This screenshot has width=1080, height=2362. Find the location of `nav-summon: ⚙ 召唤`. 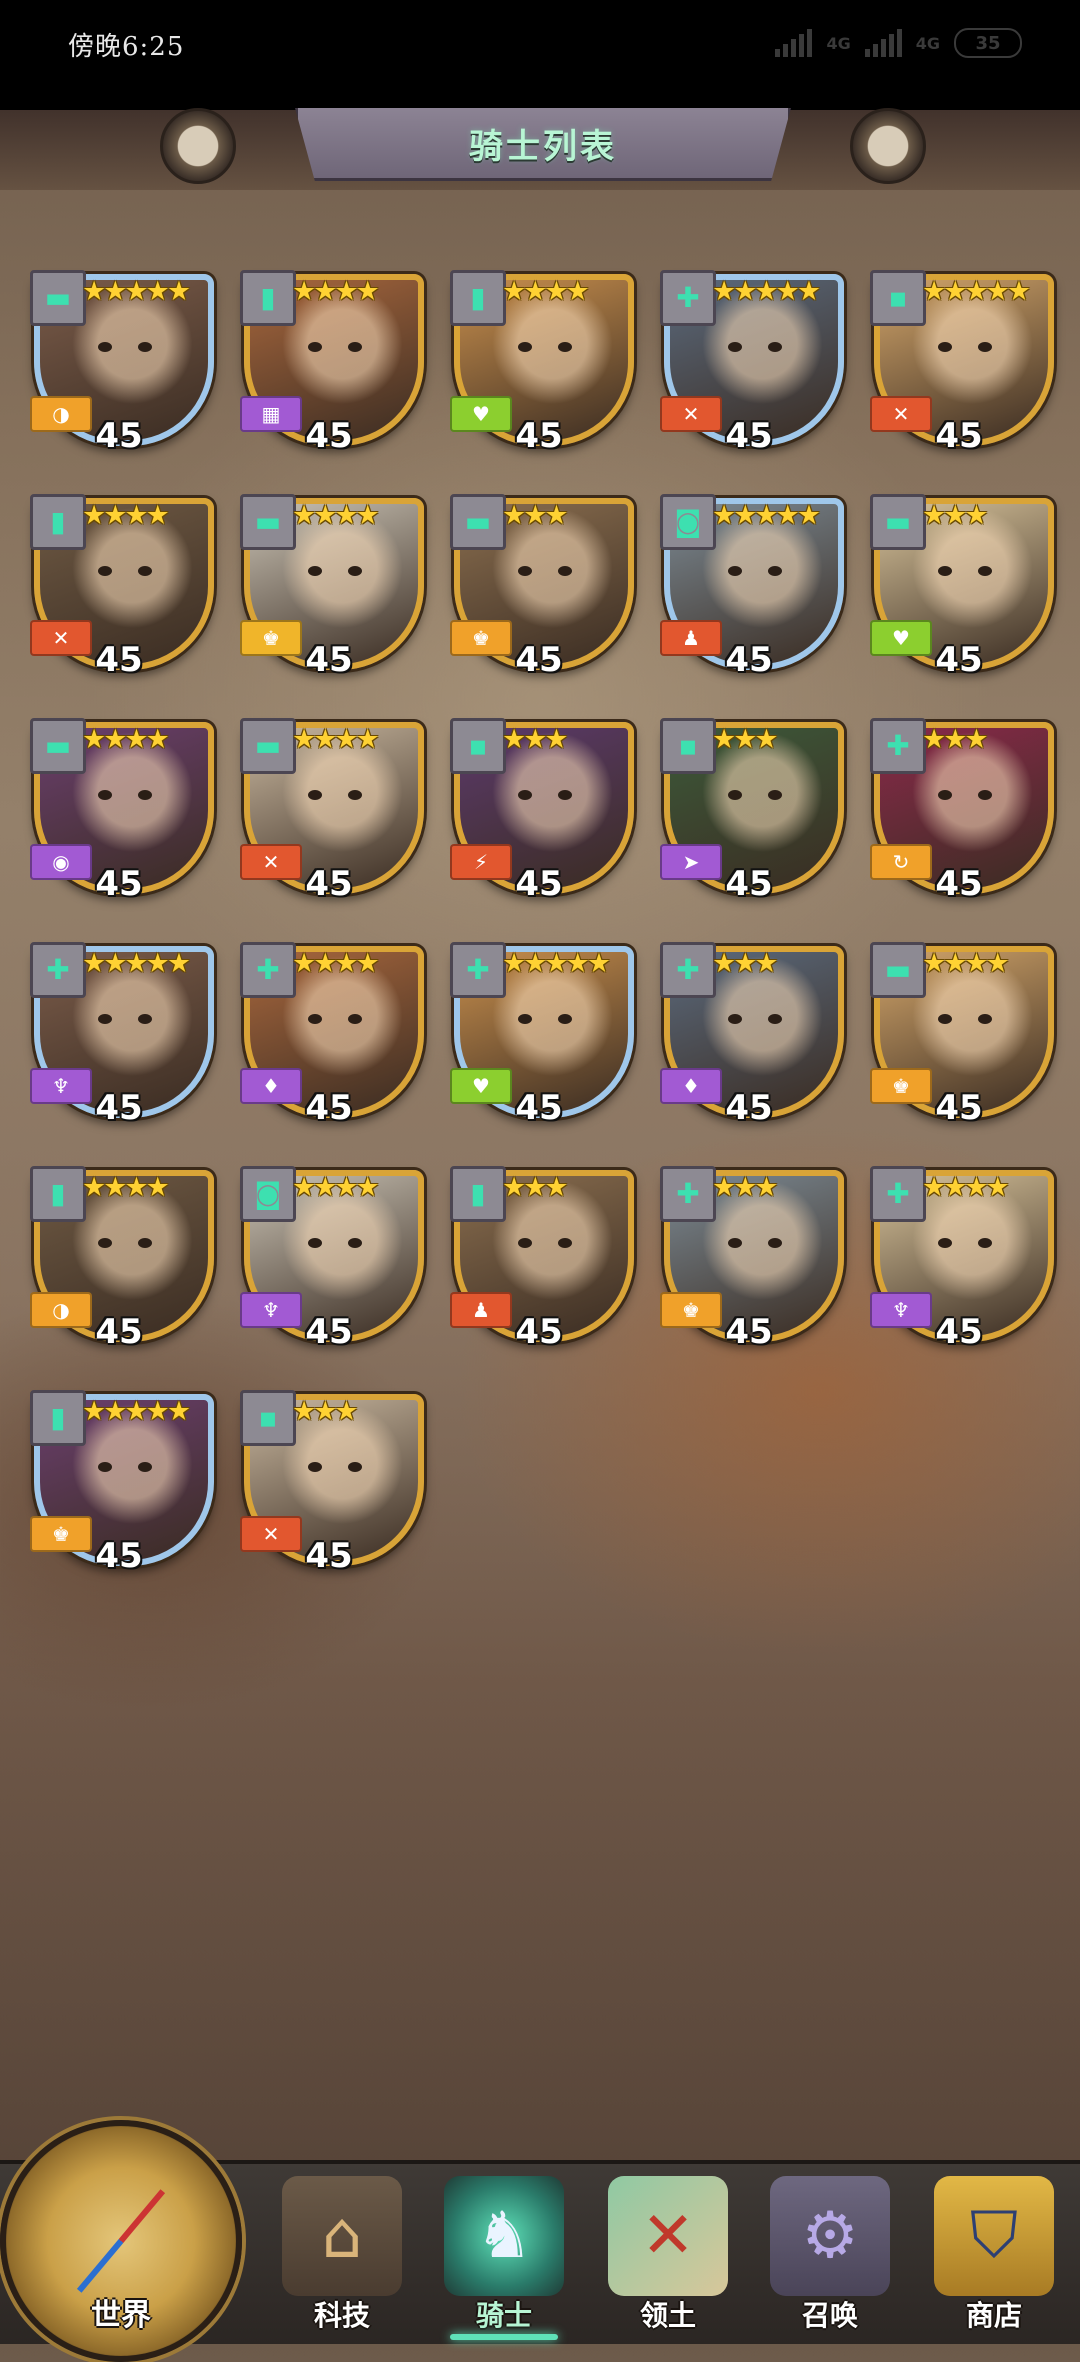

nav-summon: ⚙ 召唤 is located at coordinates (830, 2255).